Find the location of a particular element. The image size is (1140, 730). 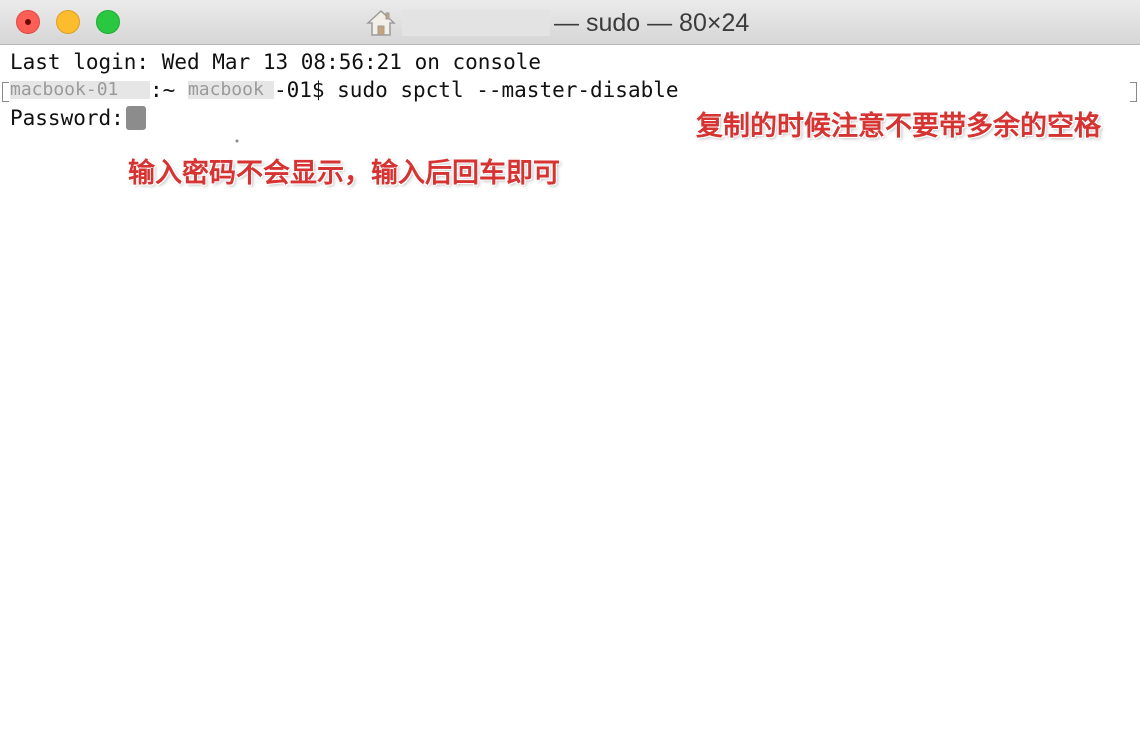

maximize-button is located at coordinates (108, 22).